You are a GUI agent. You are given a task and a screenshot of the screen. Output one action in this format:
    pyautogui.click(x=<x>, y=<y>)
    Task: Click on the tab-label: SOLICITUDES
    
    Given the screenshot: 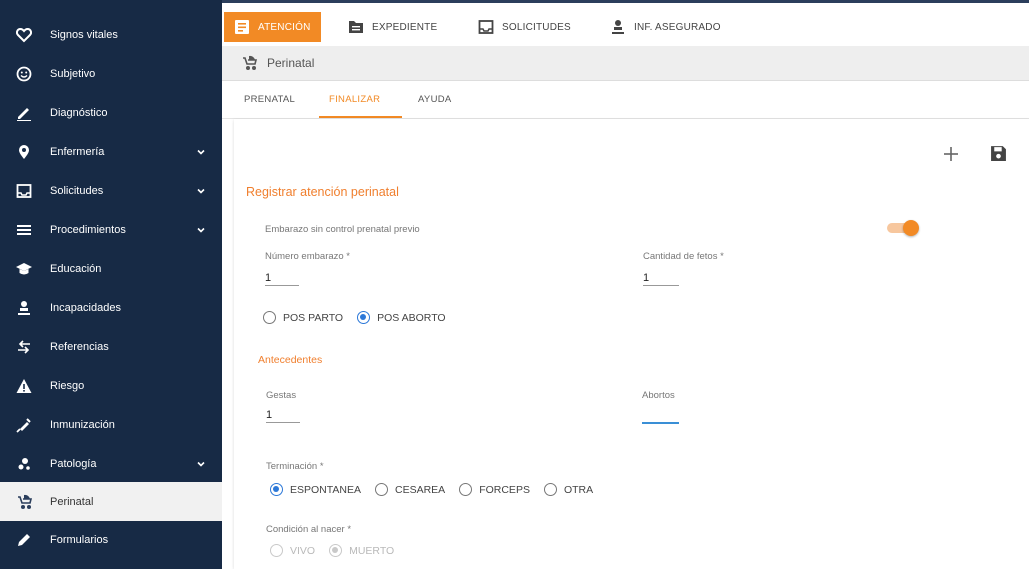 What is the action you would take?
    pyautogui.click(x=536, y=27)
    